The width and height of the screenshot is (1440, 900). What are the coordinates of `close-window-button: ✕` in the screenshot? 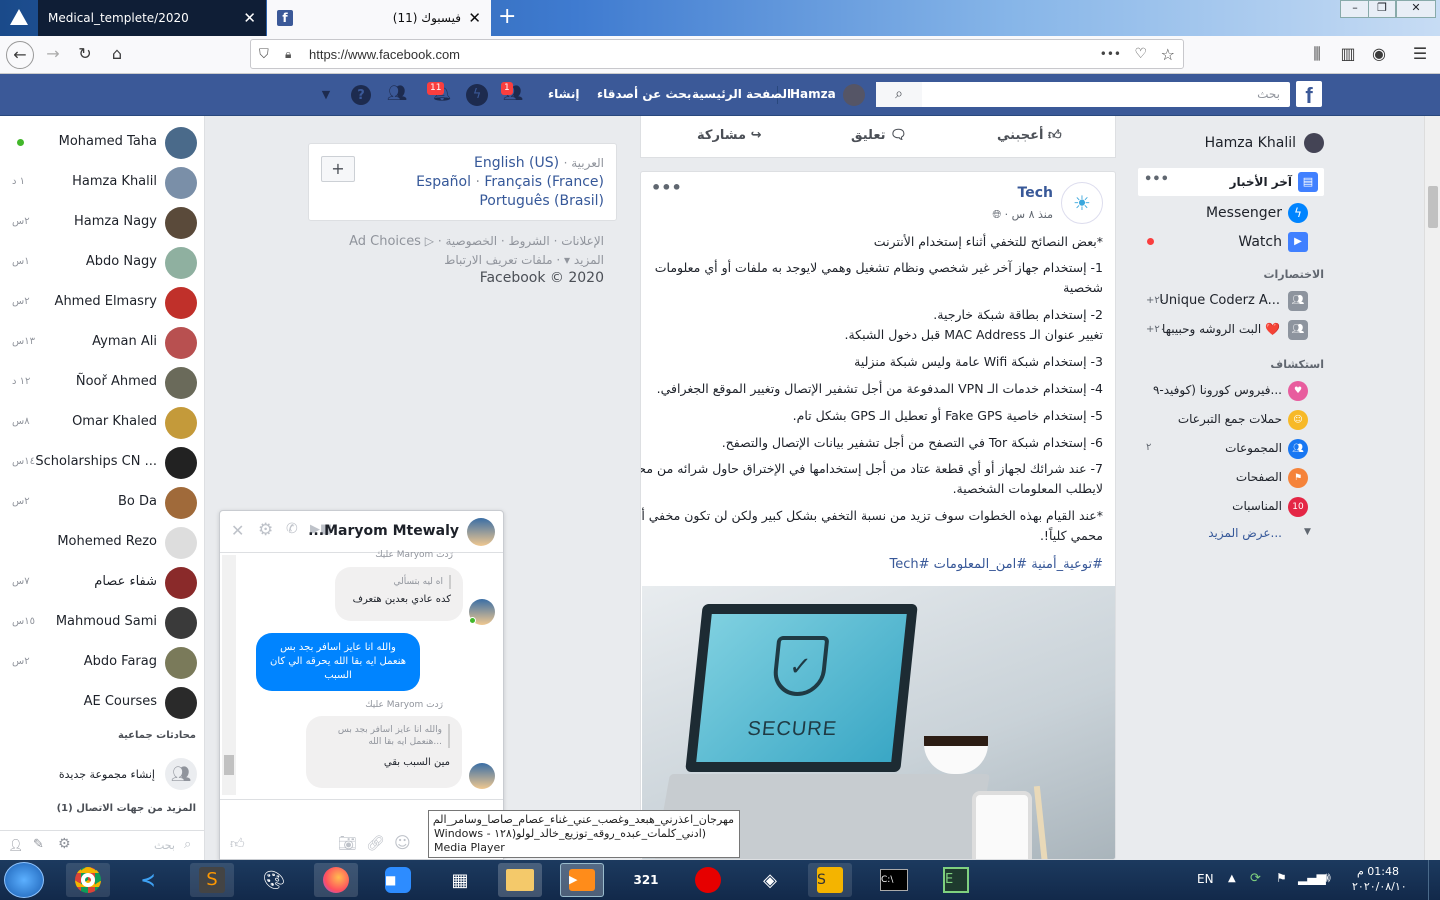 It's located at (1416, 9).